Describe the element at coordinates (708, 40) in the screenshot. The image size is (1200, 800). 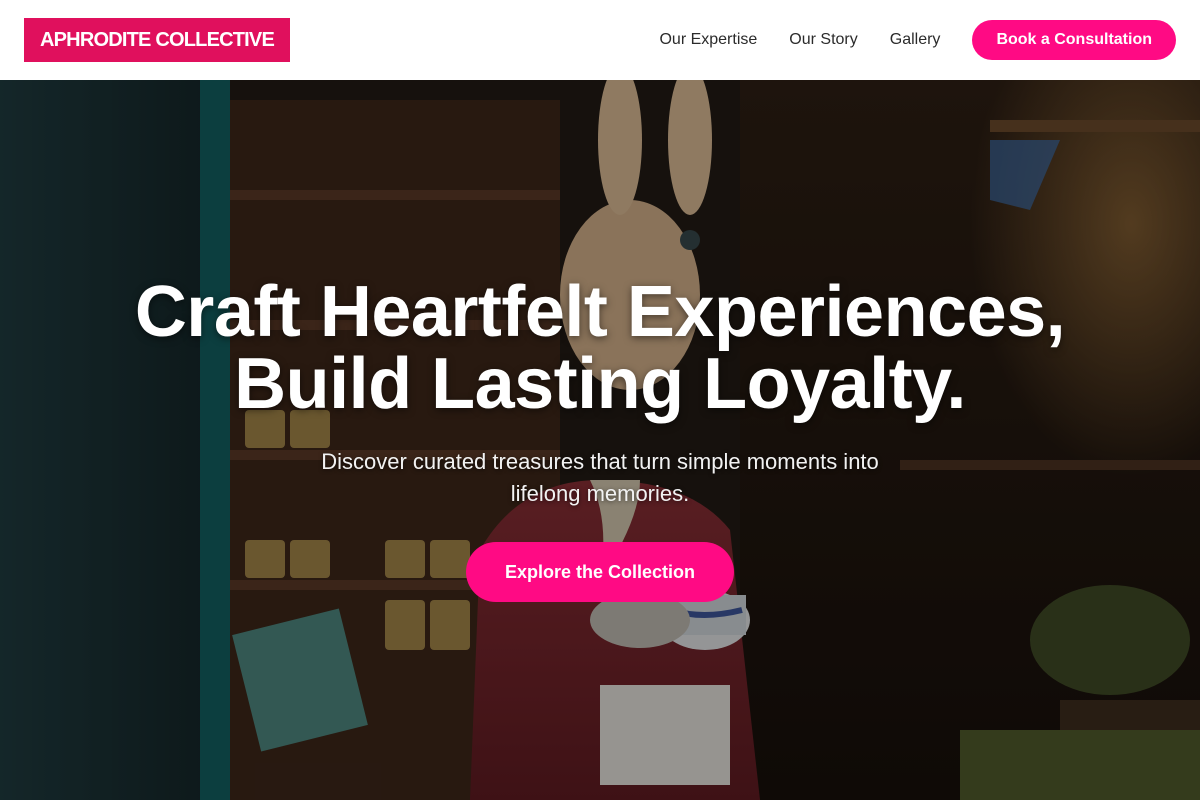
I see `nav-link-our-expertise: Our Expertise` at that location.